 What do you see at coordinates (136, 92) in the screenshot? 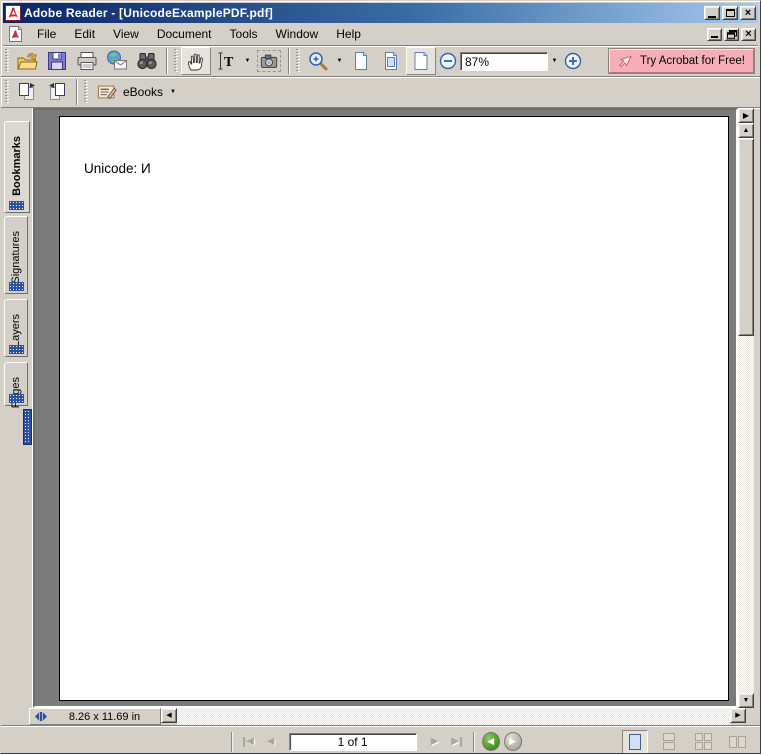
I see `ebooks-button: eBooks ▼` at bounding box center [136, 92].